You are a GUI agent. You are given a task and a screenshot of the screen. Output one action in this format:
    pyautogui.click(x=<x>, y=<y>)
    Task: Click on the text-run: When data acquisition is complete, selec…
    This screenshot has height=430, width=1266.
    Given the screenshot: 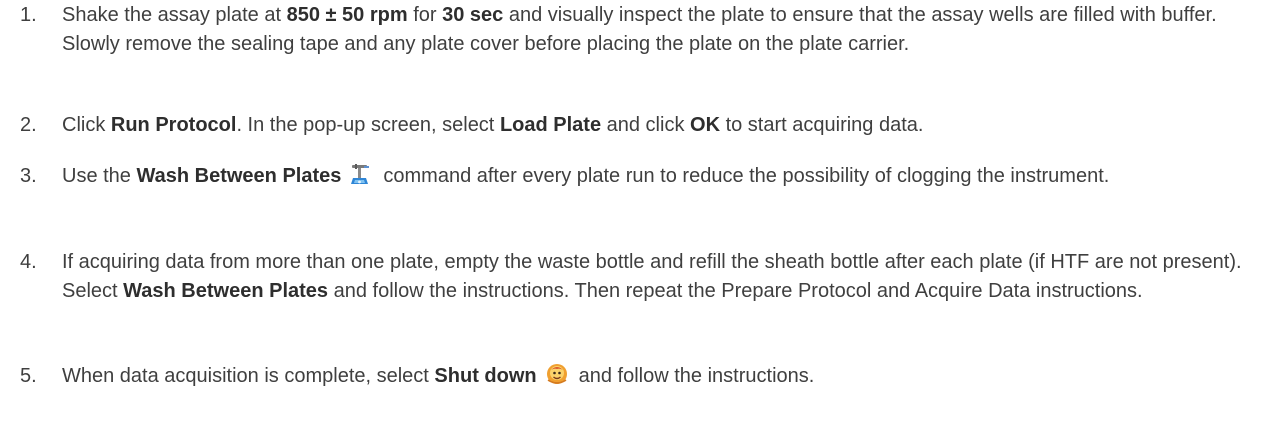 What is the action you would take?
    pyautogui.click(x=248, y=376)
    